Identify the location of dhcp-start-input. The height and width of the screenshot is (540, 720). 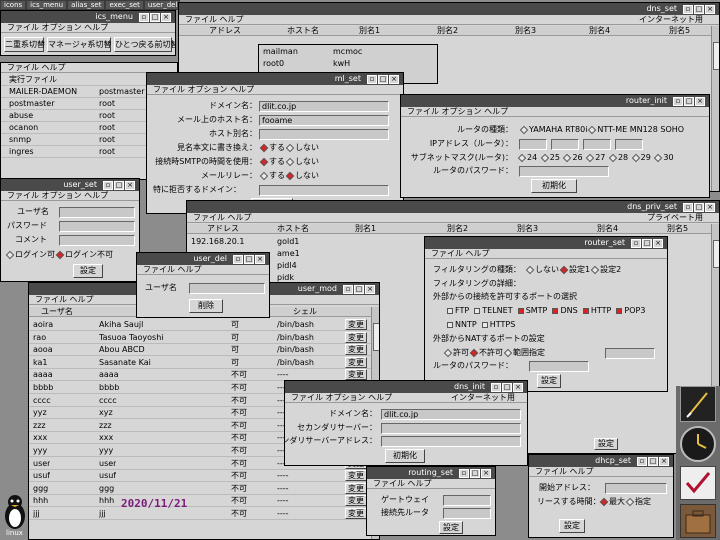
(636, 488).